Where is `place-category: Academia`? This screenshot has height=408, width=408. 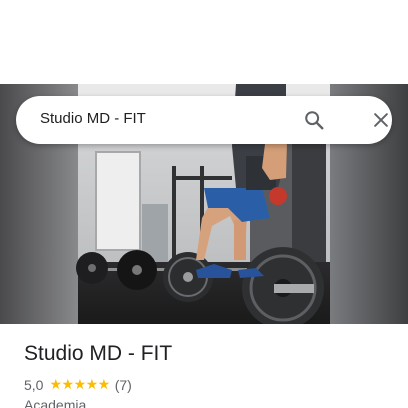 place-category: Academia is located at coordinates (55, 402).